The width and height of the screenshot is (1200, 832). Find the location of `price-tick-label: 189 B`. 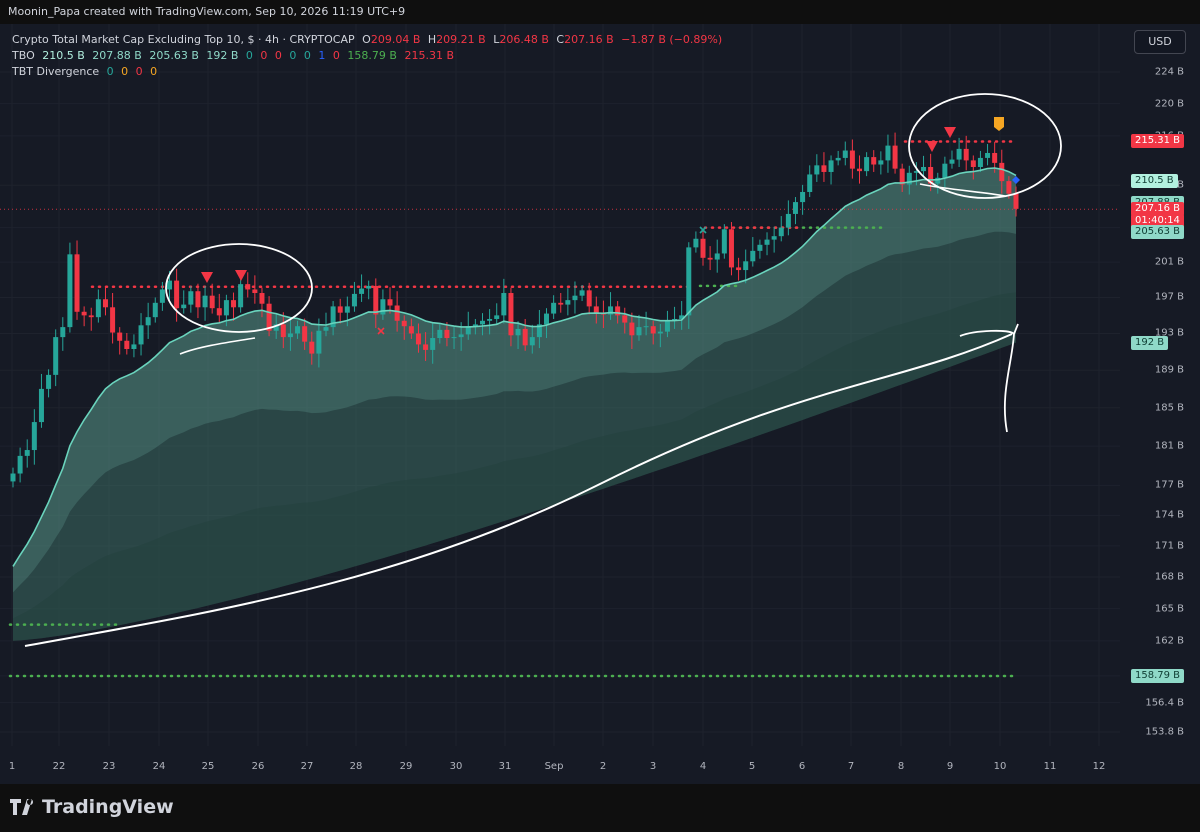

price-tick-label: 189 B is located at coordinates (1169, 370).